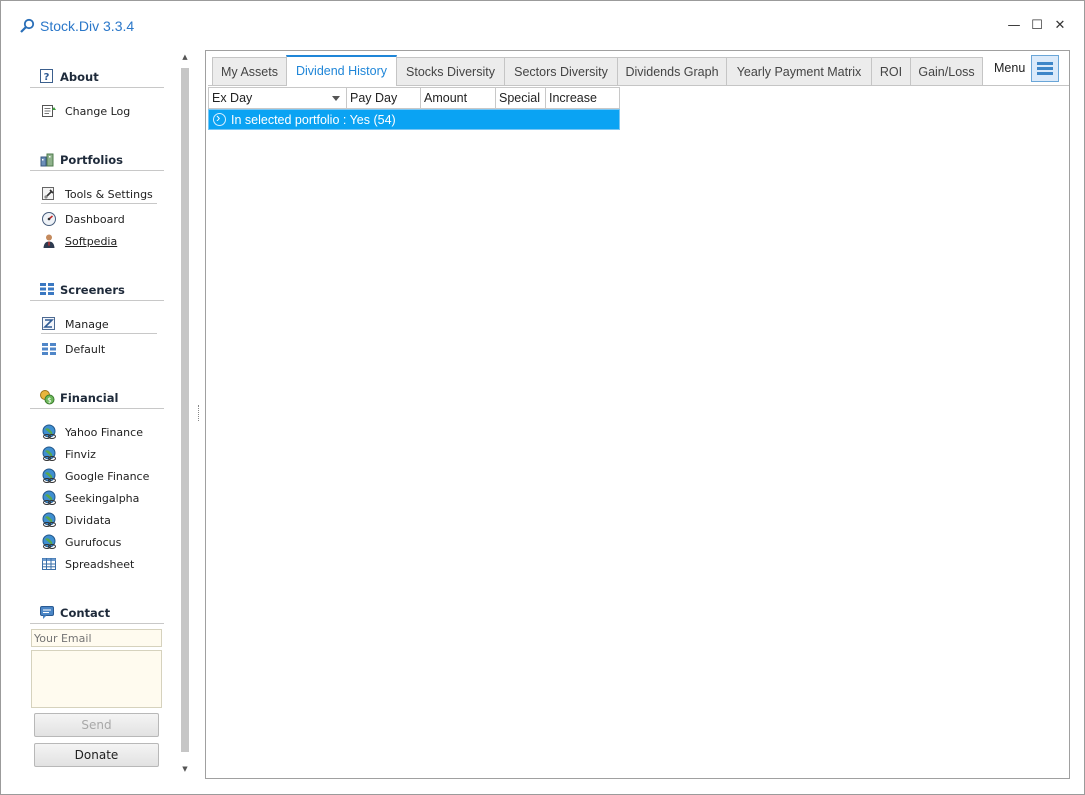 Image resolution: width=1085 pixels, height=795 pixels. I want to click on sidebar-item-dividata: Dividata, so click(99, 520).